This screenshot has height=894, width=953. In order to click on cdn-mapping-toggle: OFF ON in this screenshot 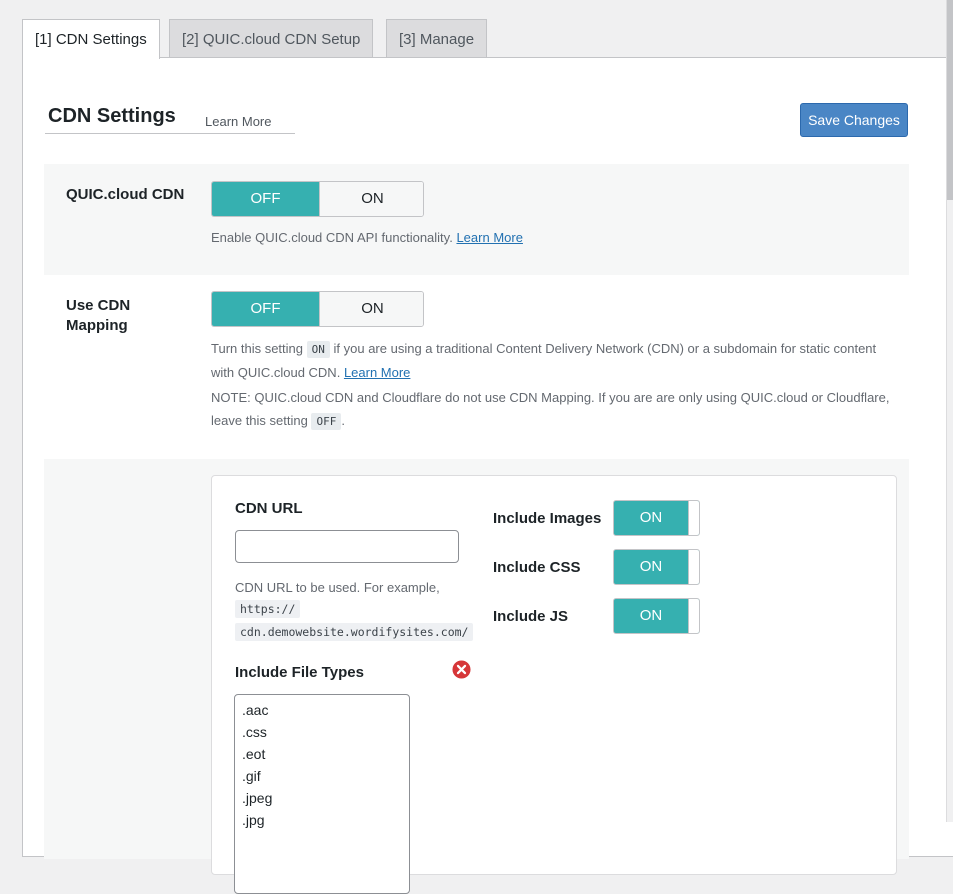, I will do `click(317, 309)`.